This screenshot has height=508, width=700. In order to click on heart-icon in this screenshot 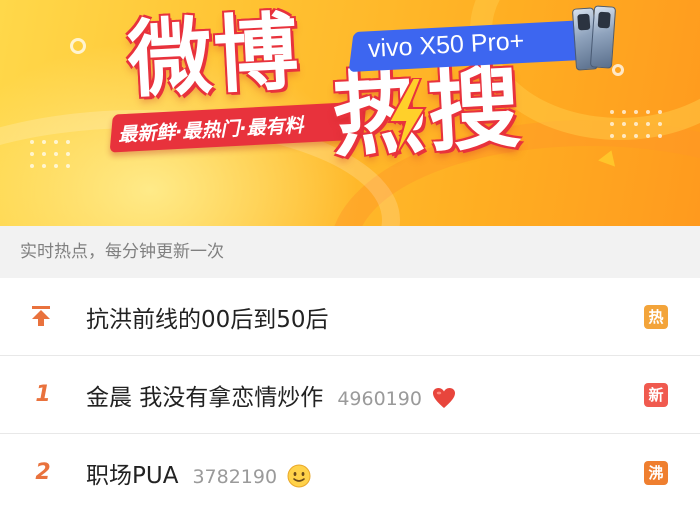, I will do `click(443, 398)`.